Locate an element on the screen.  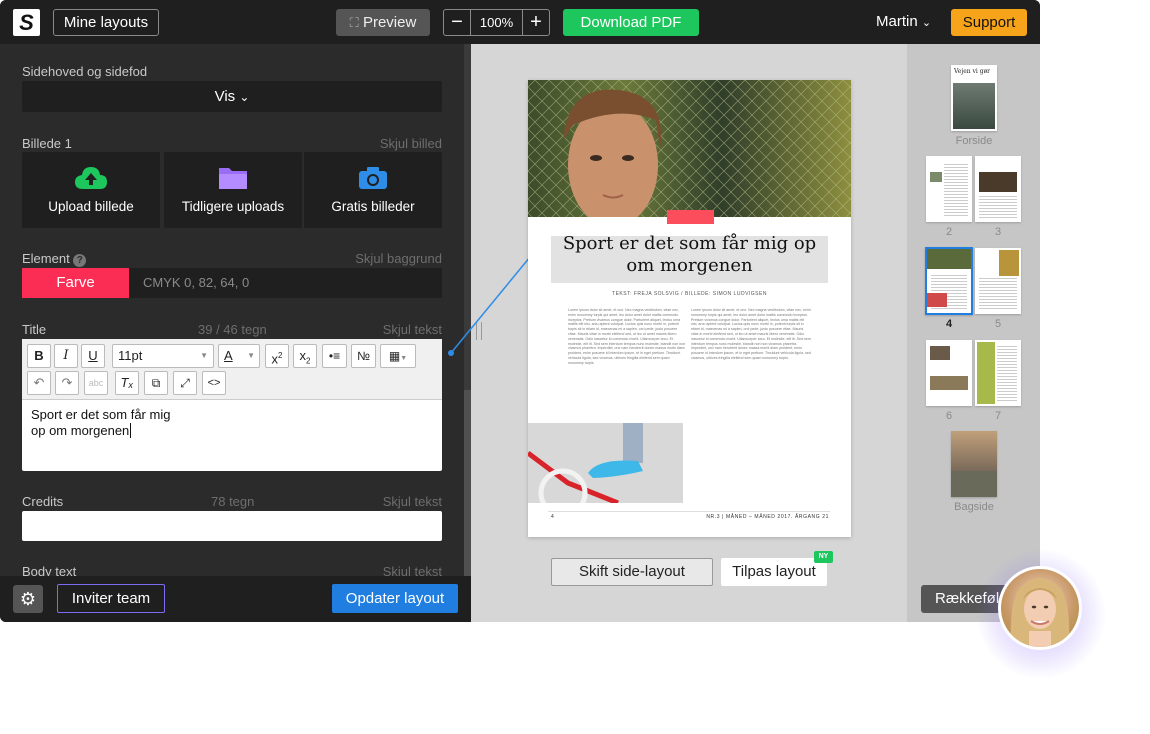
support-avatar is located at coordinates (1040, 608).